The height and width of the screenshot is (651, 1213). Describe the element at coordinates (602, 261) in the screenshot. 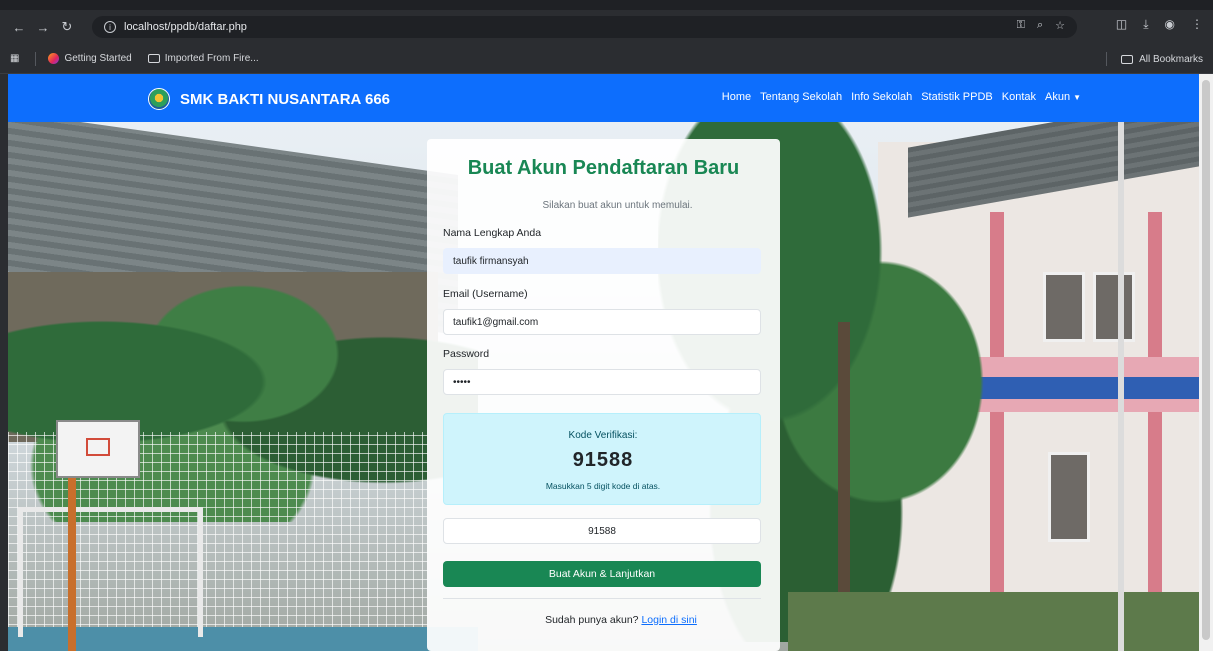

I see `name-input: taufik firmansyah` at that location.